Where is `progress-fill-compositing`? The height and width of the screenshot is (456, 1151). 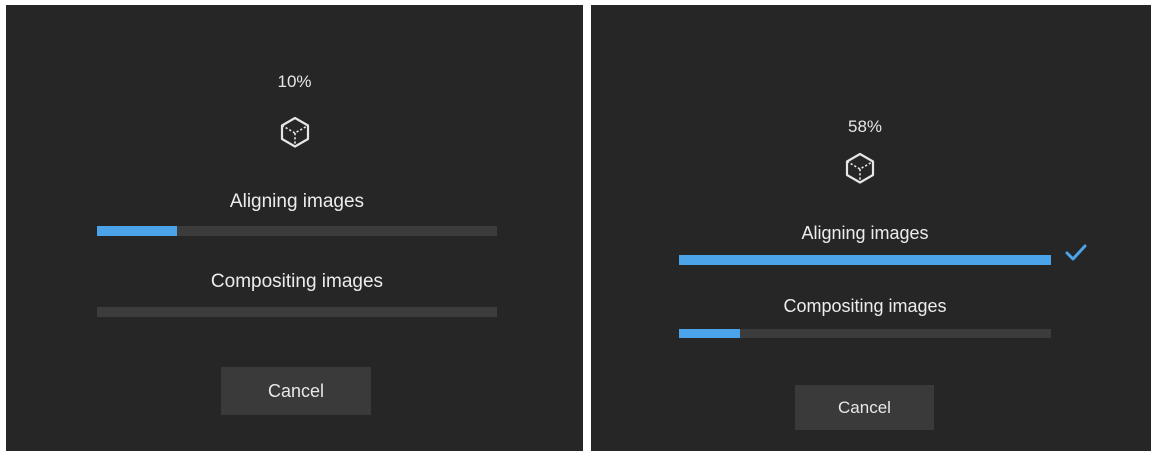
progress-fill-compositing is located at coordinates (710, 333).